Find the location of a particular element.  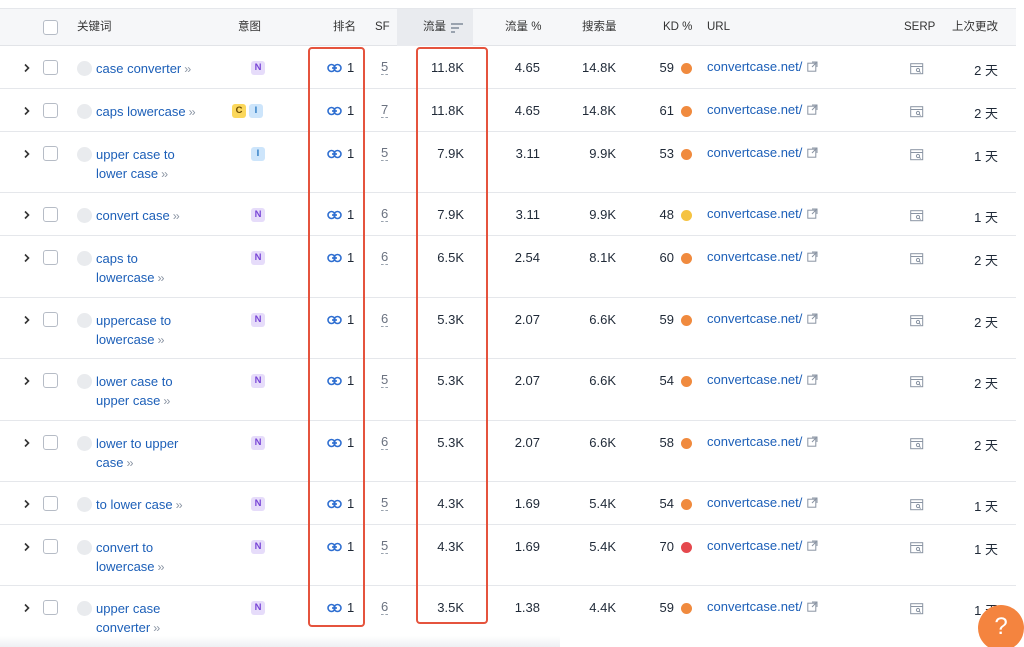

sort-descending-icon is located at coordinates (457, 28).